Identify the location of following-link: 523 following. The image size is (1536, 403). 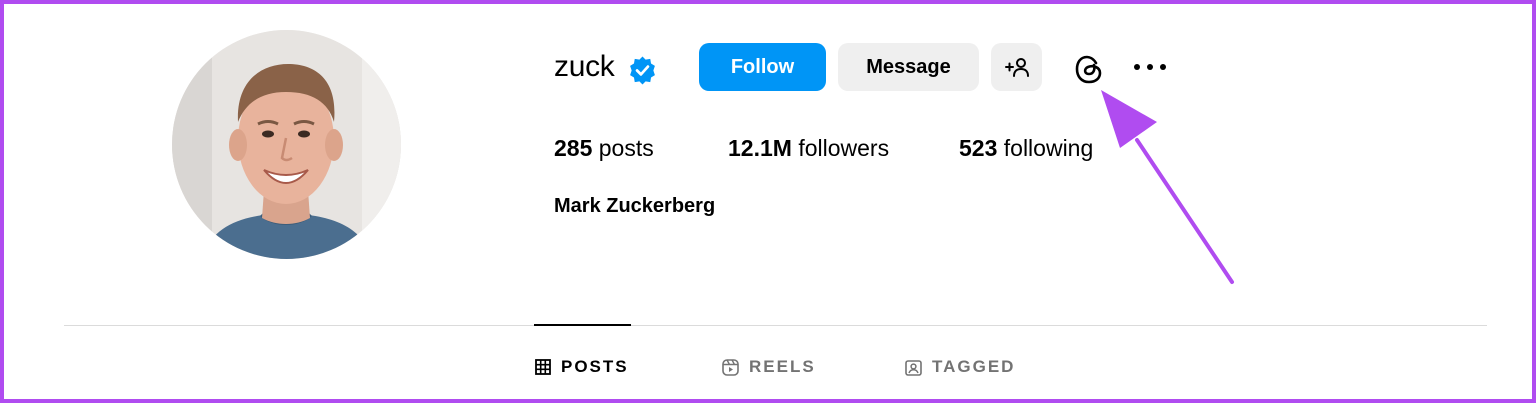
(1026, 148).